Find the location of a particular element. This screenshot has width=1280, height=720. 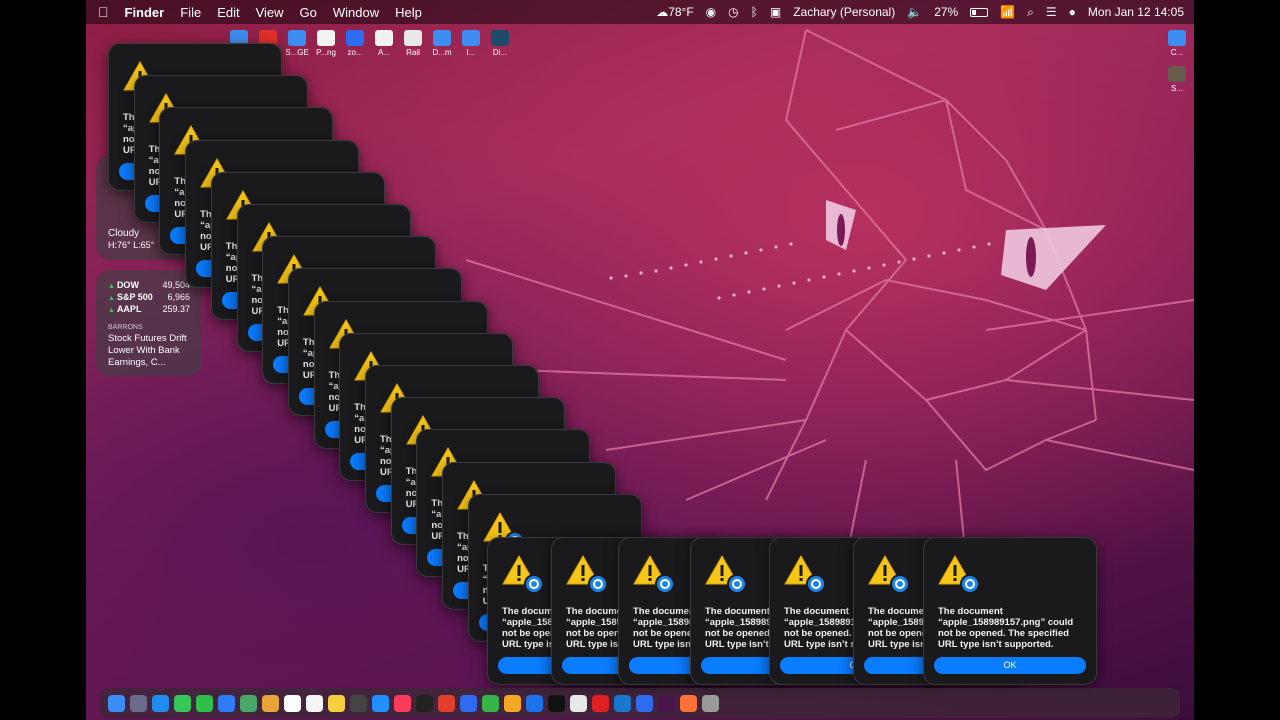

bluetooth-icon: ᛒ is located at coordinates (754, 12).